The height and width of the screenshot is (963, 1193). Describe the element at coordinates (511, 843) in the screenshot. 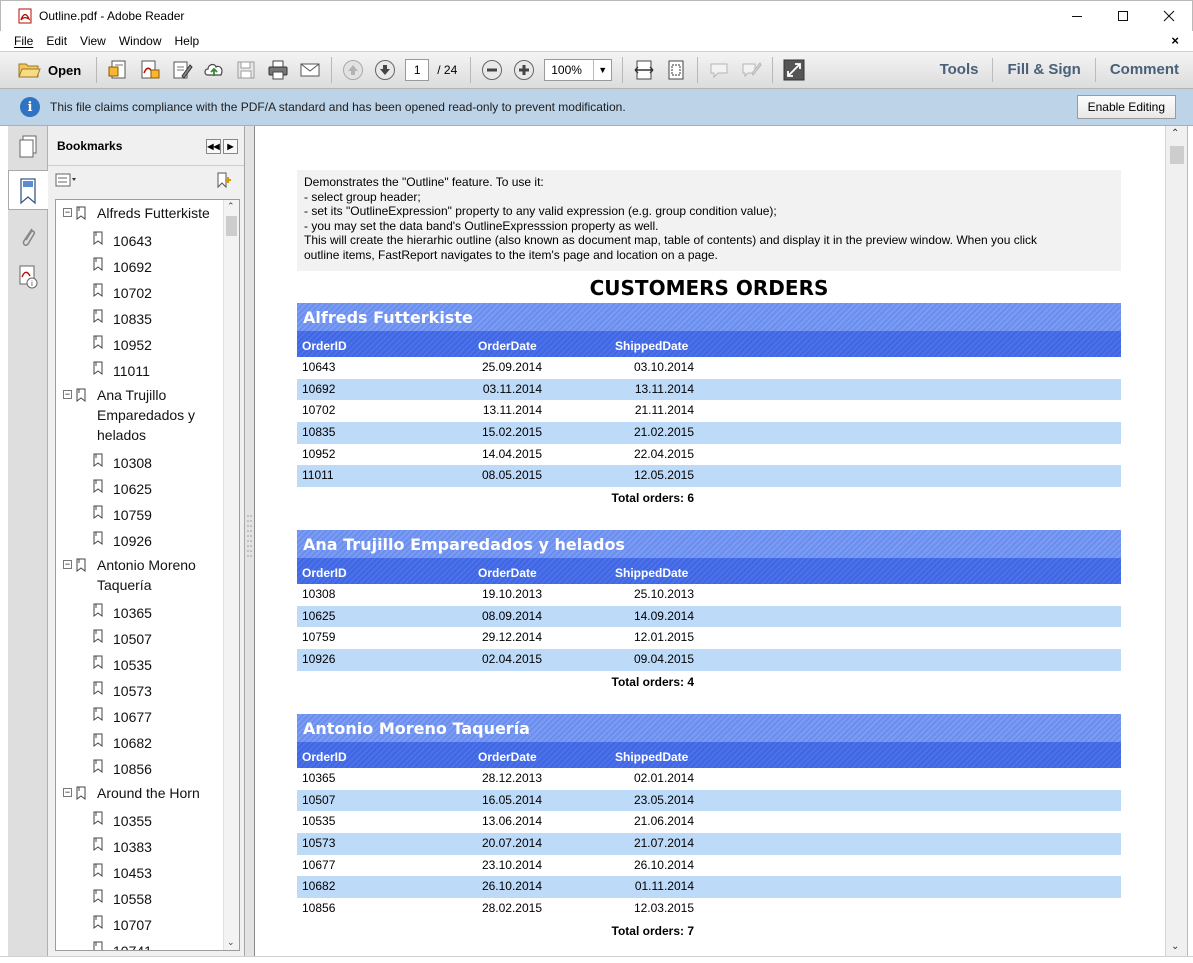

I see `table-cell: 20.07.2014` at that location.